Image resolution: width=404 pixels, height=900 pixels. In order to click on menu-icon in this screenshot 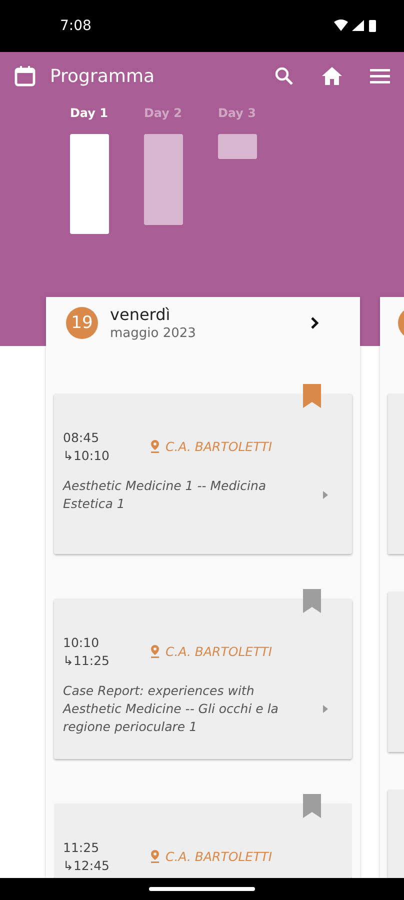, I will do `click(380, 76)`.